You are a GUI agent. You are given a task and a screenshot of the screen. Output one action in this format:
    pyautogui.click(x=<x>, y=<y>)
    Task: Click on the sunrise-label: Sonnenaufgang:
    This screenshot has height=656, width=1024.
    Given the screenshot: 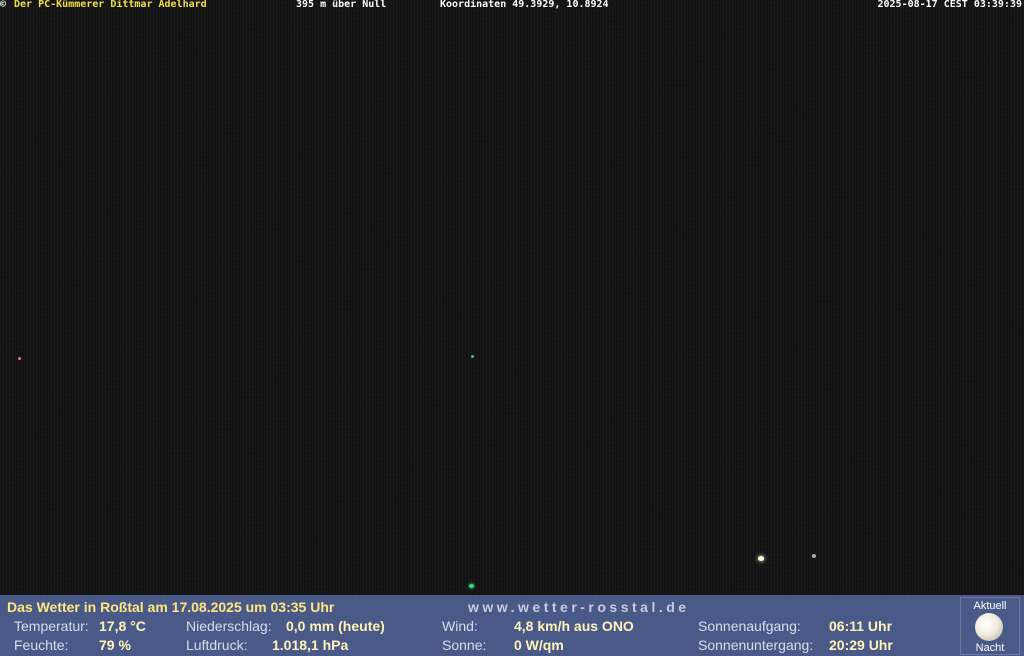 What is the action you would take?
    pyautogui.click(x=749, y=626)
    